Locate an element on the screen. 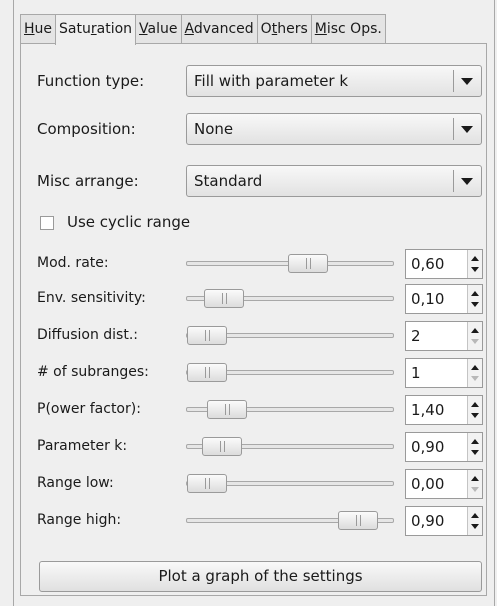 Image resolution: width=497 pixels, height=606 pixels. power-factor-slider is located at coordinates (290, 409).